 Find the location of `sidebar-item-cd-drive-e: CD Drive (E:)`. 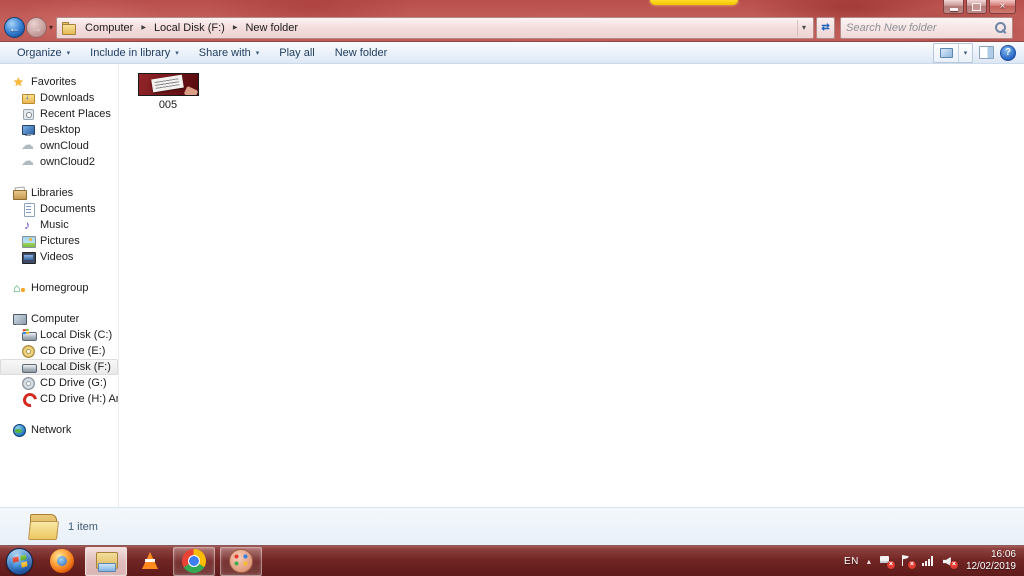

sidebar-item-cd-drive-e: CD Drive (E:) is located at coordinates (59, 351).